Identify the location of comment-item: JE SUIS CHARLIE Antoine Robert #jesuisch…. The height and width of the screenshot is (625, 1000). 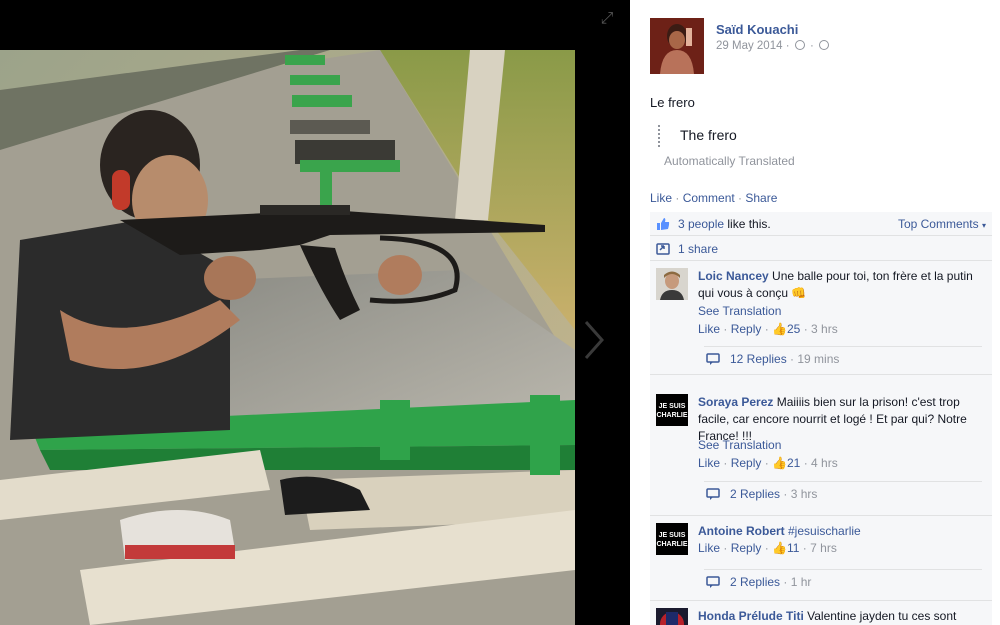
(821, 559).